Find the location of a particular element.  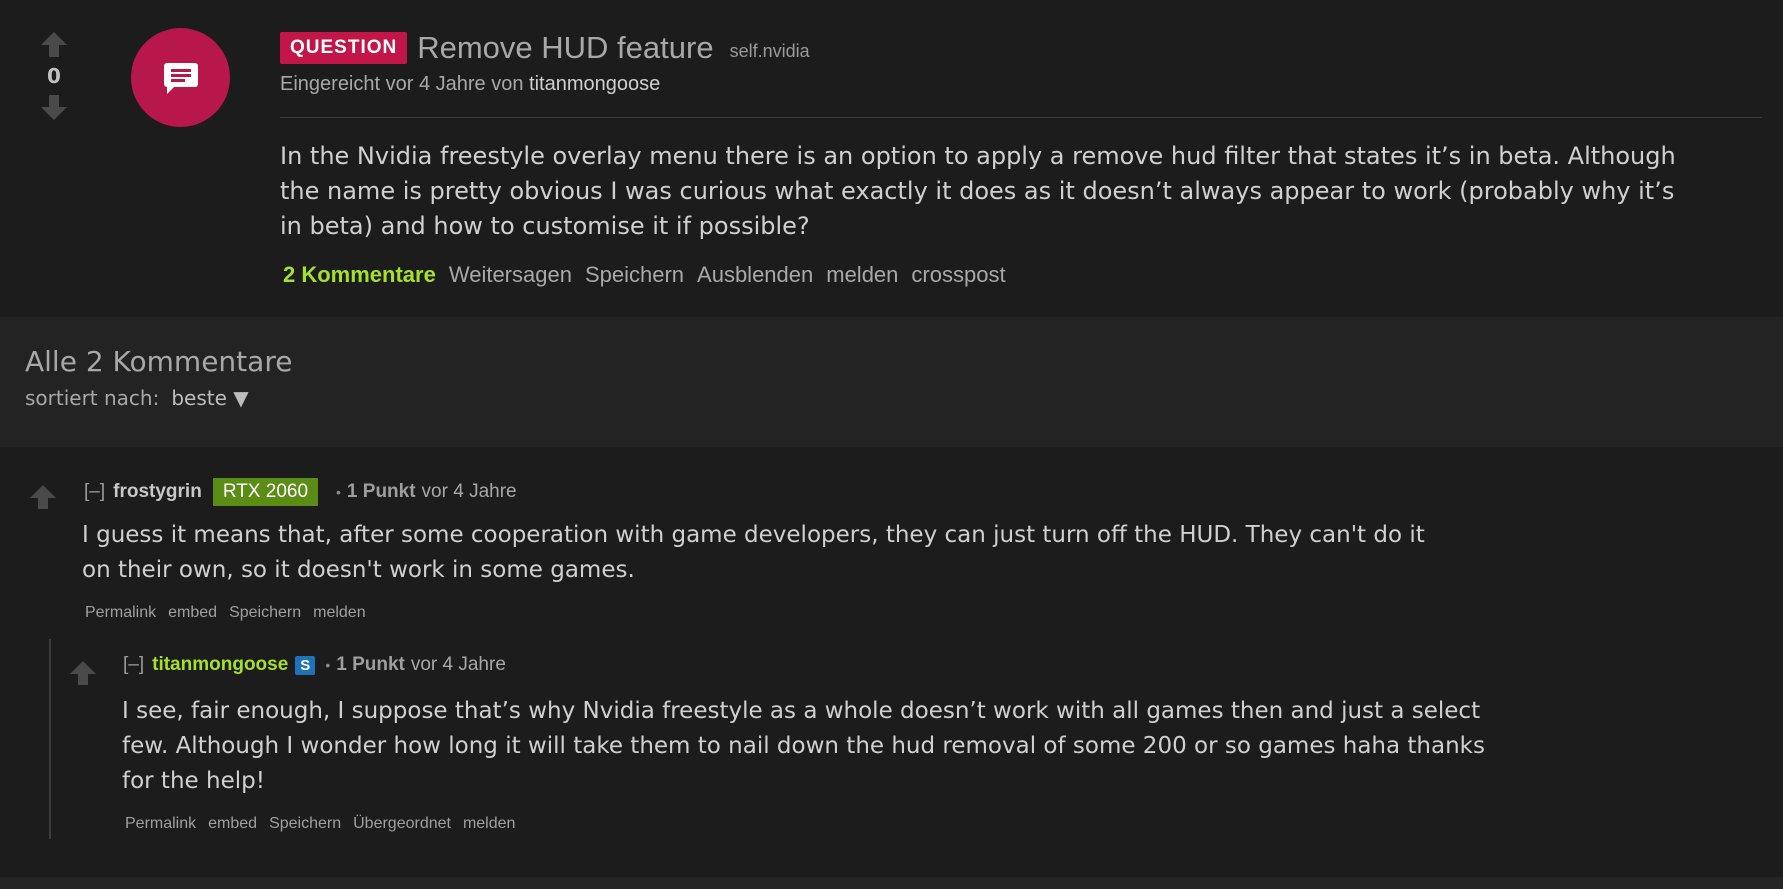

comments-link: 2 Kommentare is located at coordinates (359, 275).